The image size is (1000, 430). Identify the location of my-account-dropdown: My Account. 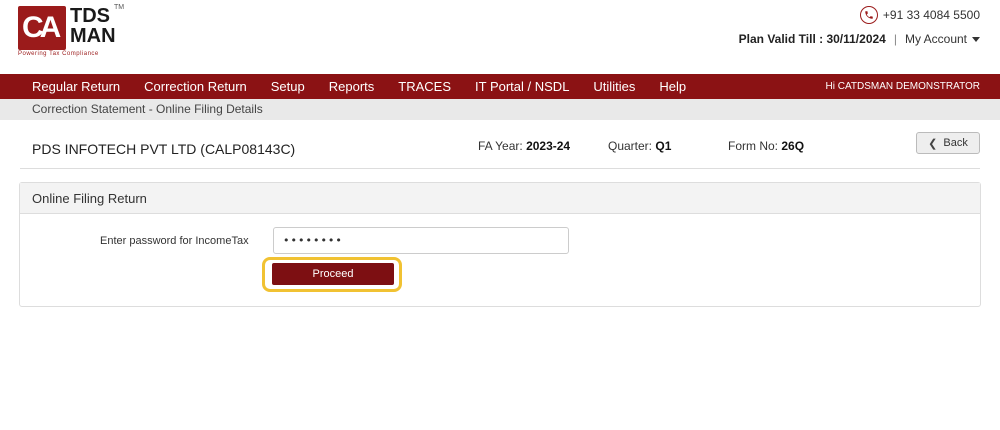
(942, 39).